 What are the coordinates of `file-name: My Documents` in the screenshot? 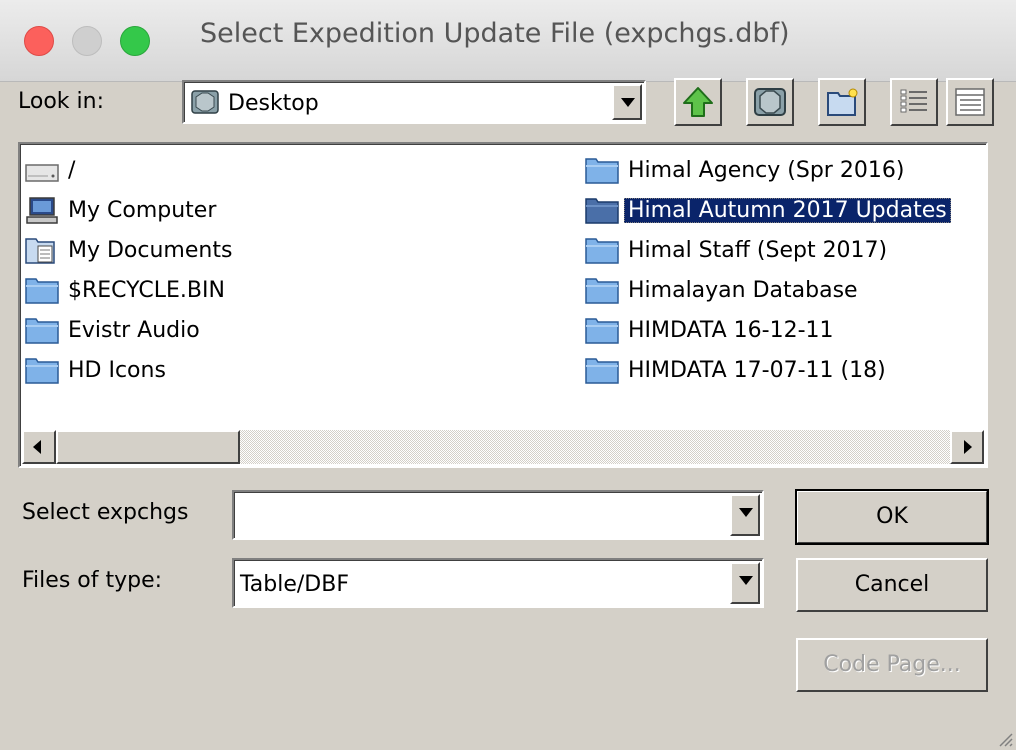 It's located at (150, 250).